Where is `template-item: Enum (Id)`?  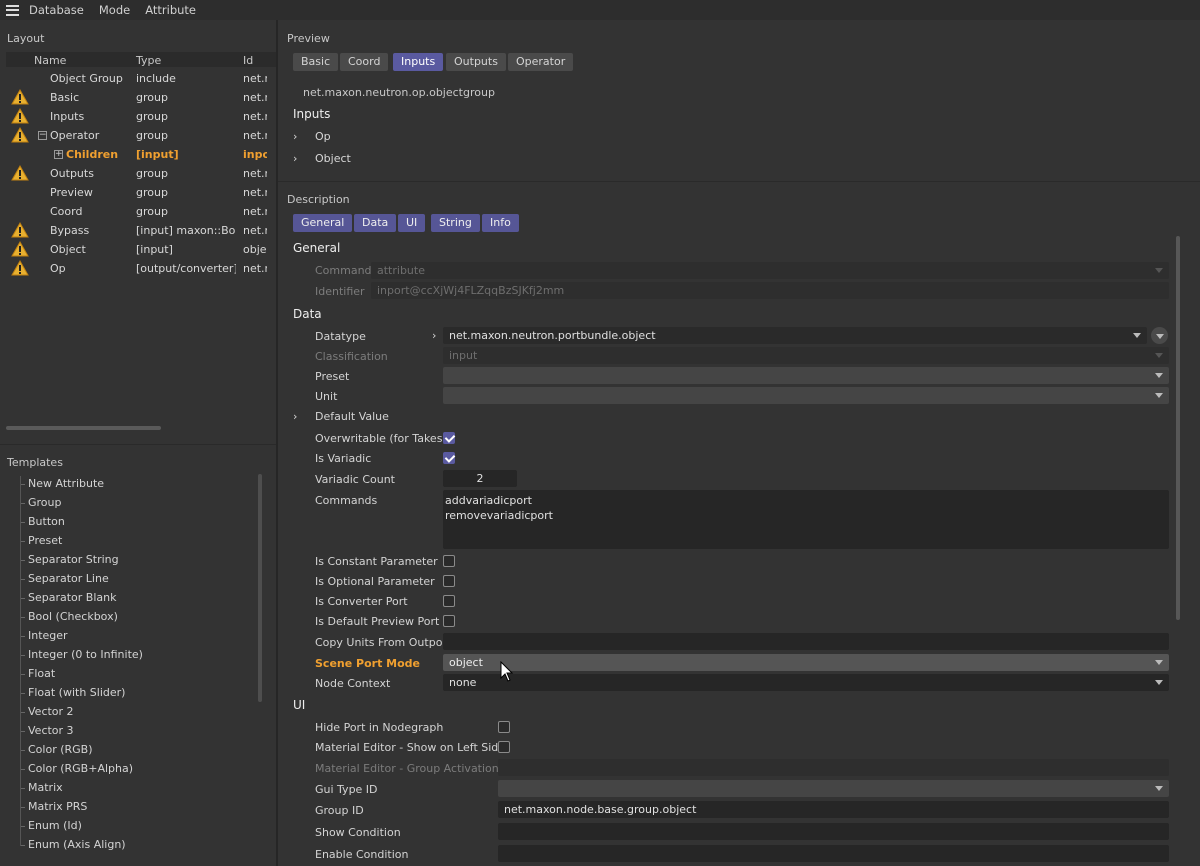
template-item: Enum (Id) is located at coordinates (55, 825).